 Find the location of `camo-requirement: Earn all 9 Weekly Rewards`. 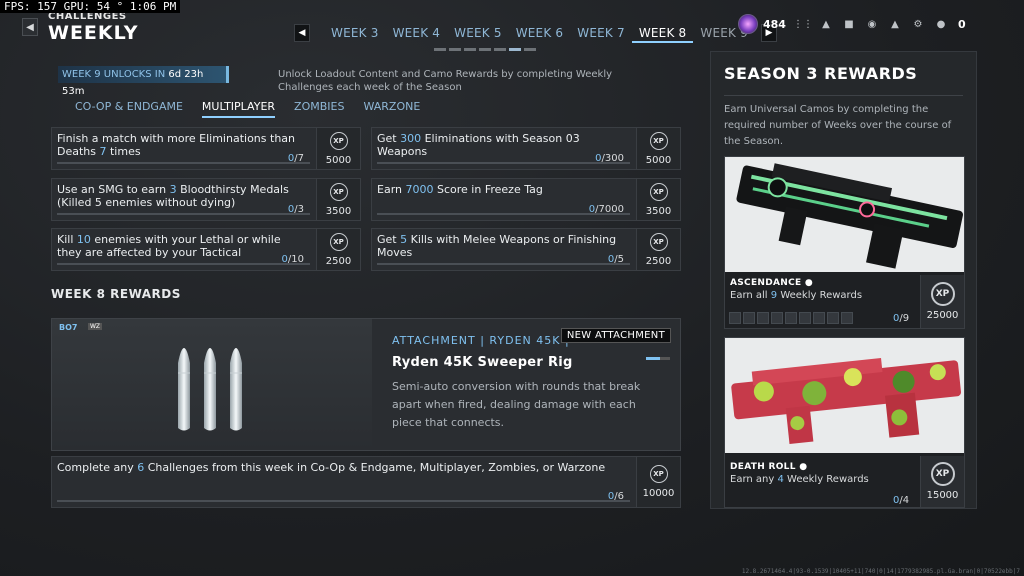

camo-requirement: Earn all 9 Weekly Rewards is located at coordinates (796, 295).